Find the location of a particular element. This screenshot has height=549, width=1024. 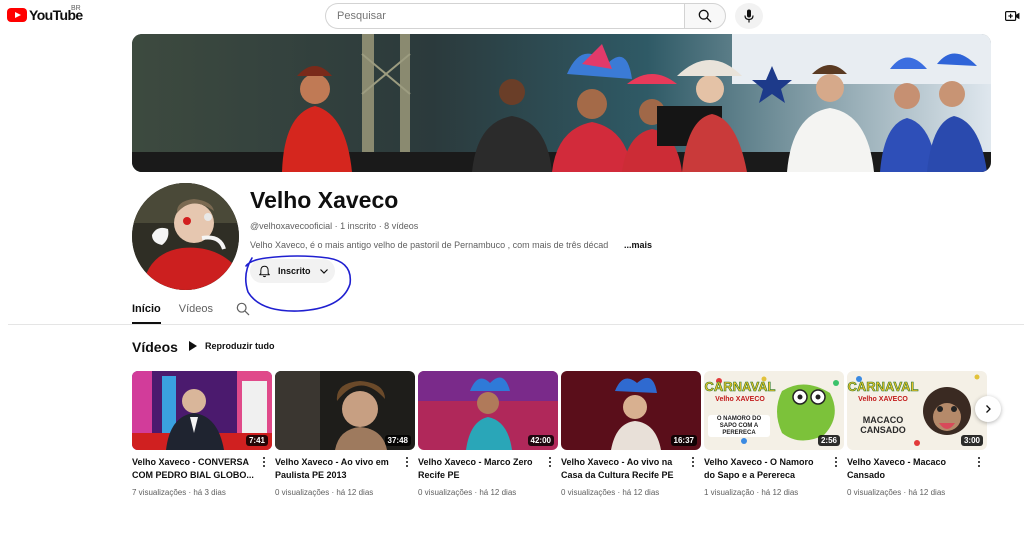

chevron-right-icon is located at coordinates (988, 409).